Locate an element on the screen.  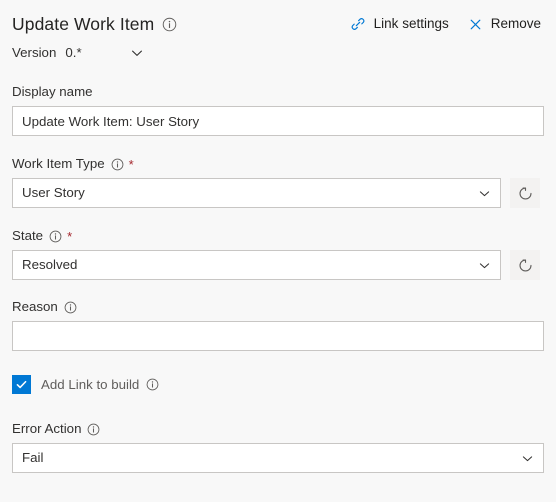
version-row: Version 0.* is located at coordinates (278, 48).